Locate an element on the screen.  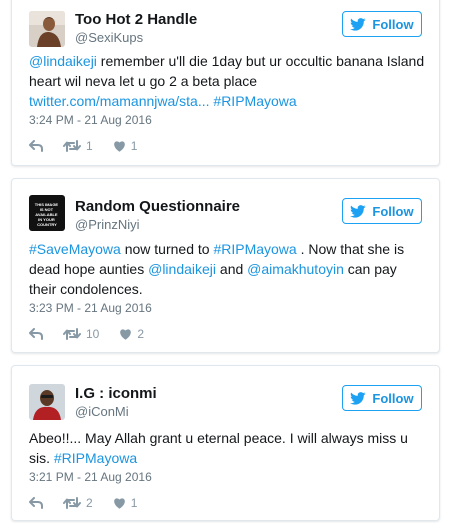
display-name: Too Hot 2 Handle is located at coordinates (136, 19).